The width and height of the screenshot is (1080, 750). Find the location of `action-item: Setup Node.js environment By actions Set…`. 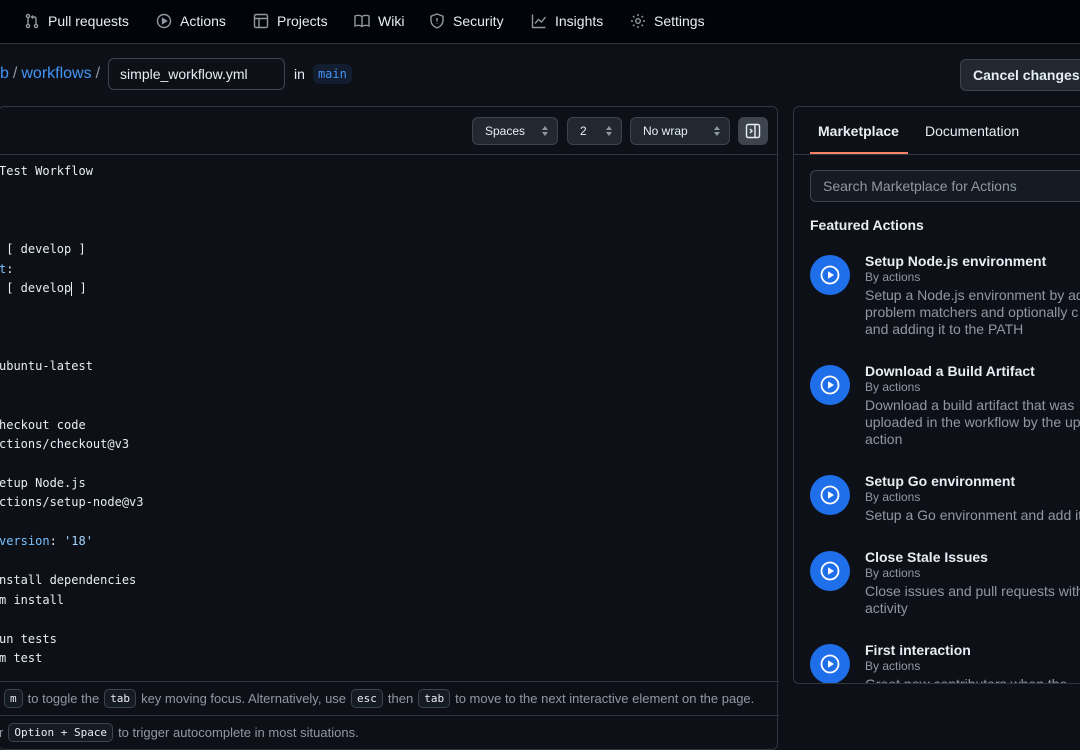

action-item: Setup Node.js environment By actions Set… is located at coordinates (945, 298).